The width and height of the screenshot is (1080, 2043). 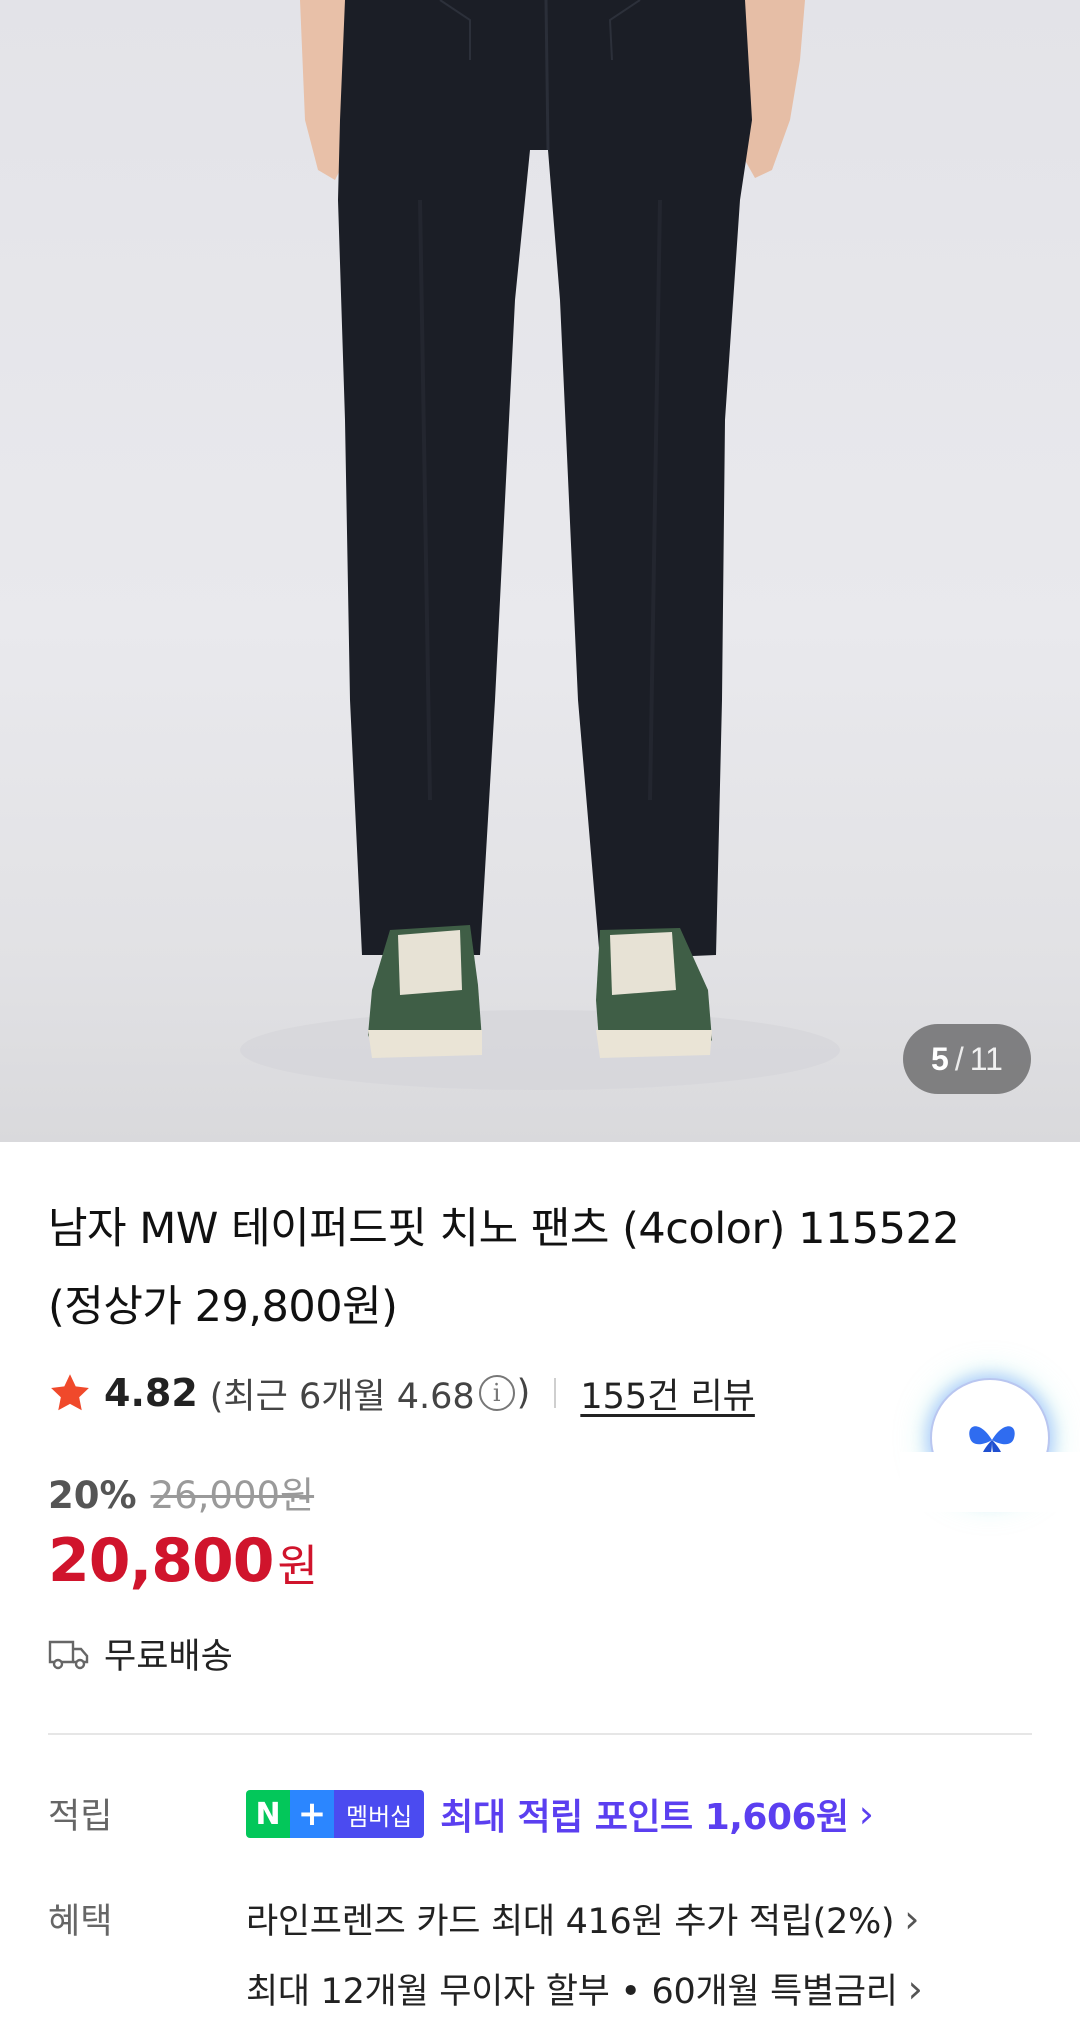 I want to click on image-counter-total: 11, so click(x=986, y=1058).